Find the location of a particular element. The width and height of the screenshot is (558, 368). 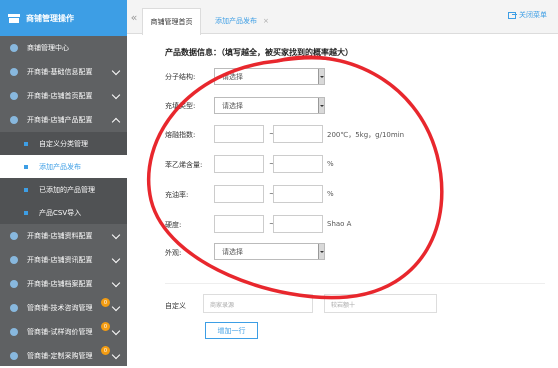

sidebar-item-sample-inquiry: 管商铺-试样询价管理 0 is located at coordinates (63, 332).